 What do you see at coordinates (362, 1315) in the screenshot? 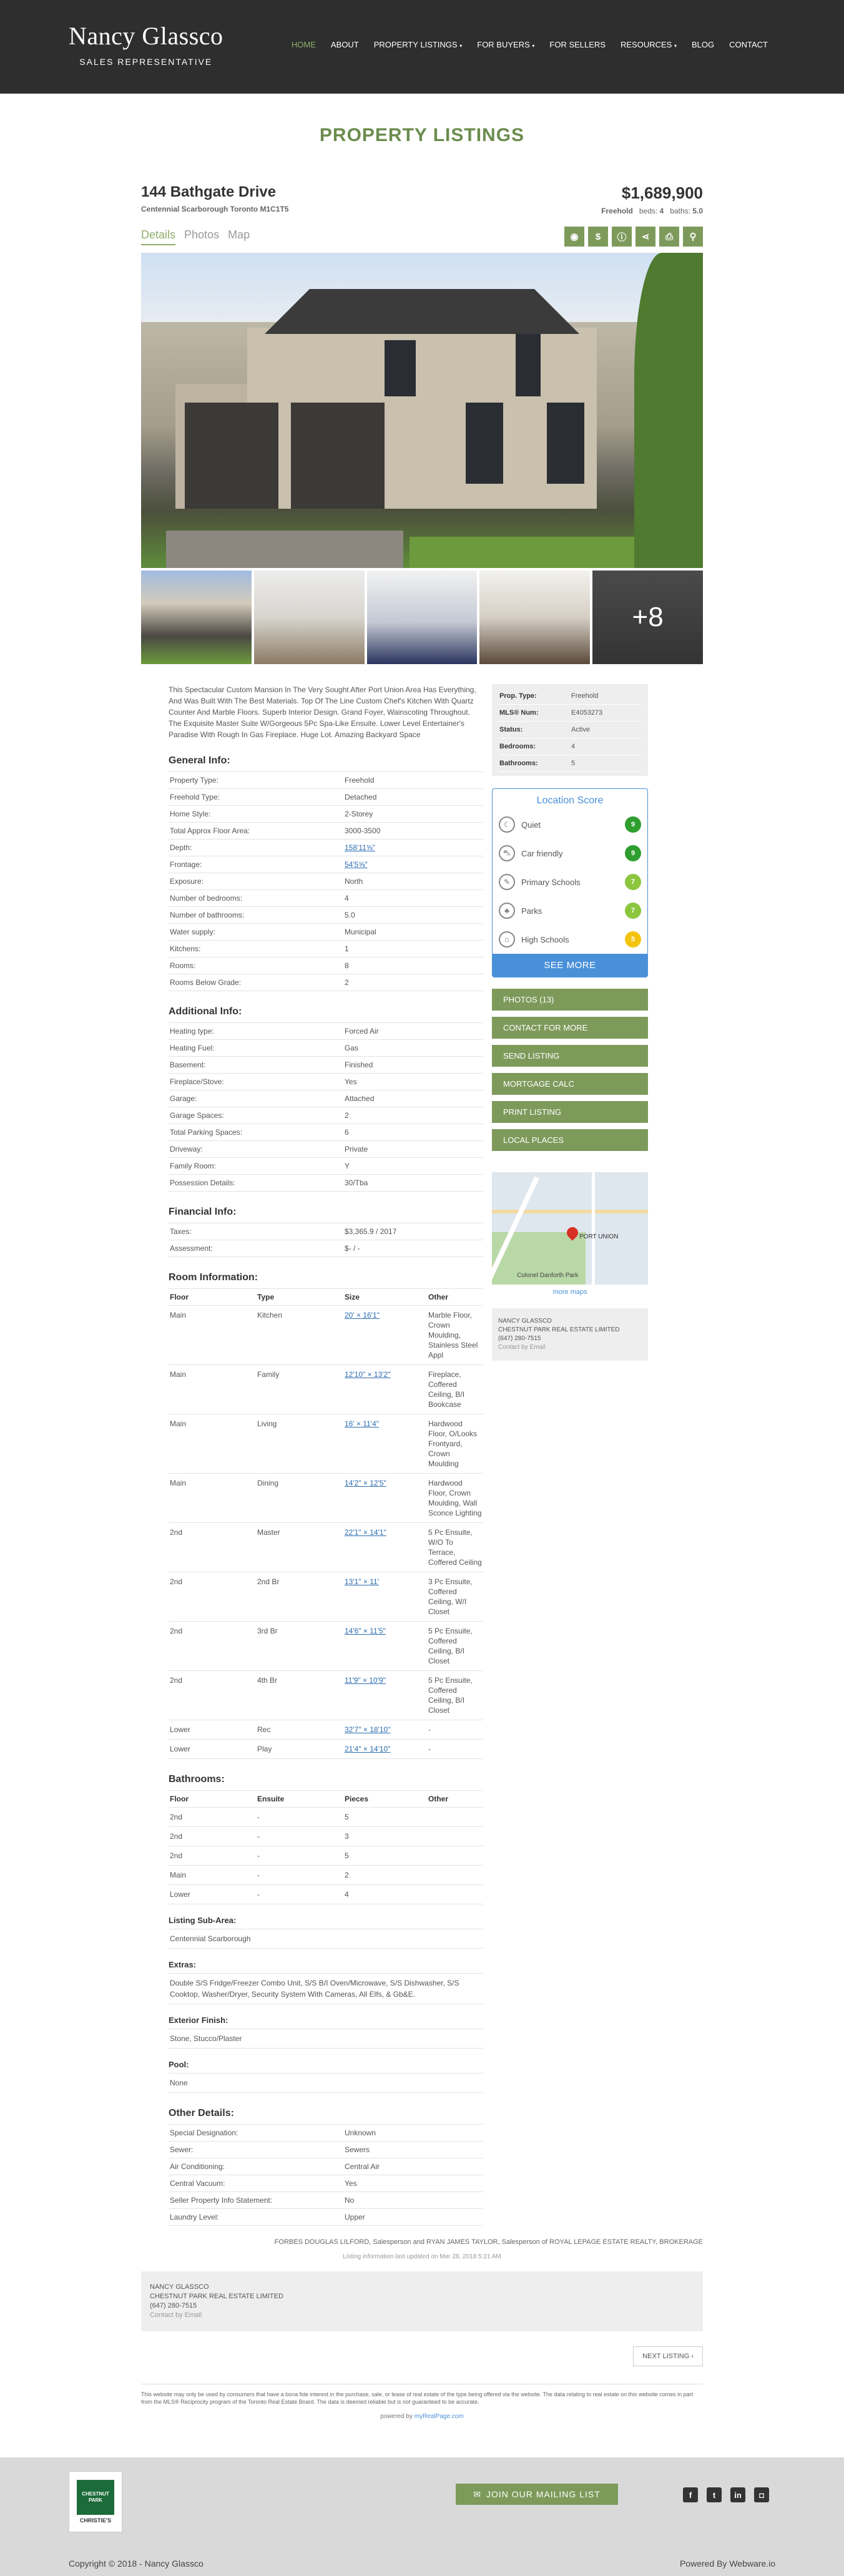
I see `room-size-link: 20' × 16'1"` at bounding box center [362, 1315].